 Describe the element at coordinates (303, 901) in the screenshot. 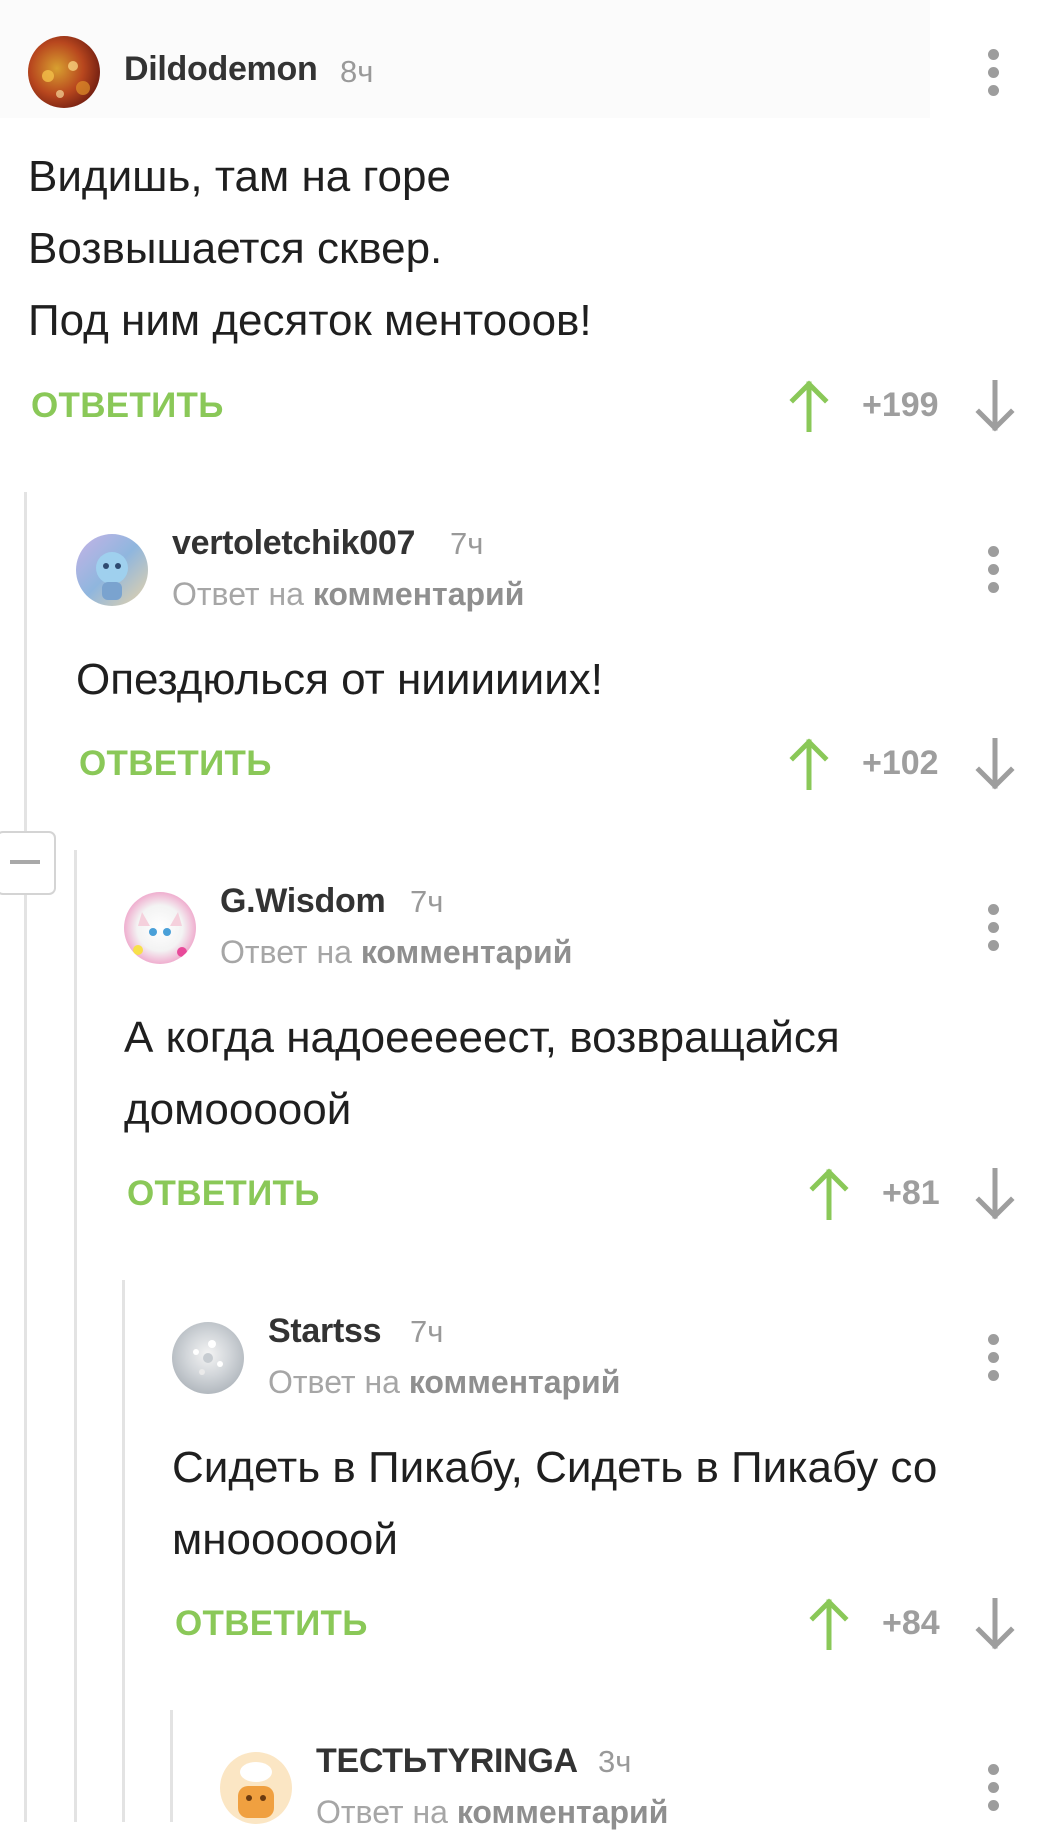

I see `comment-author: G.Wisdom` at that location.